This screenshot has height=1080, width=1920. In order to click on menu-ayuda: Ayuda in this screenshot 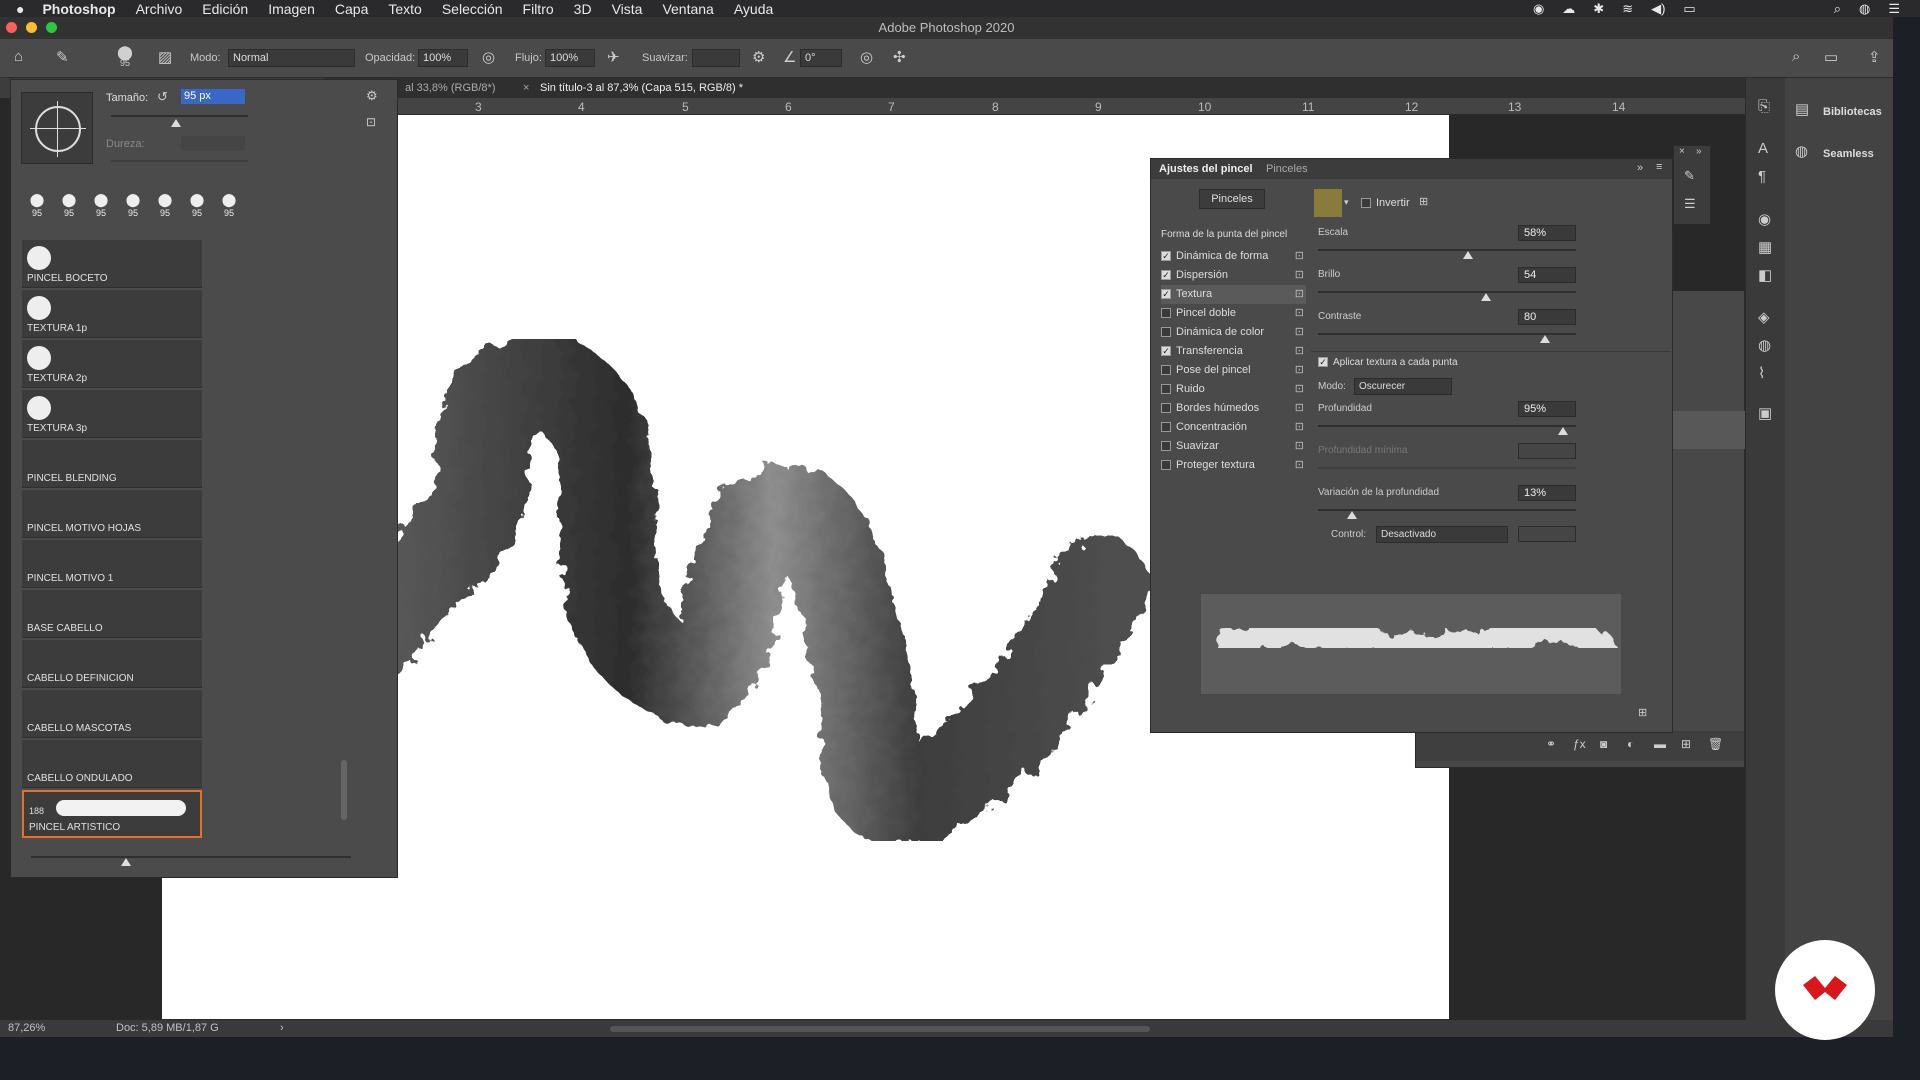, I will do `click(753, 9)`.